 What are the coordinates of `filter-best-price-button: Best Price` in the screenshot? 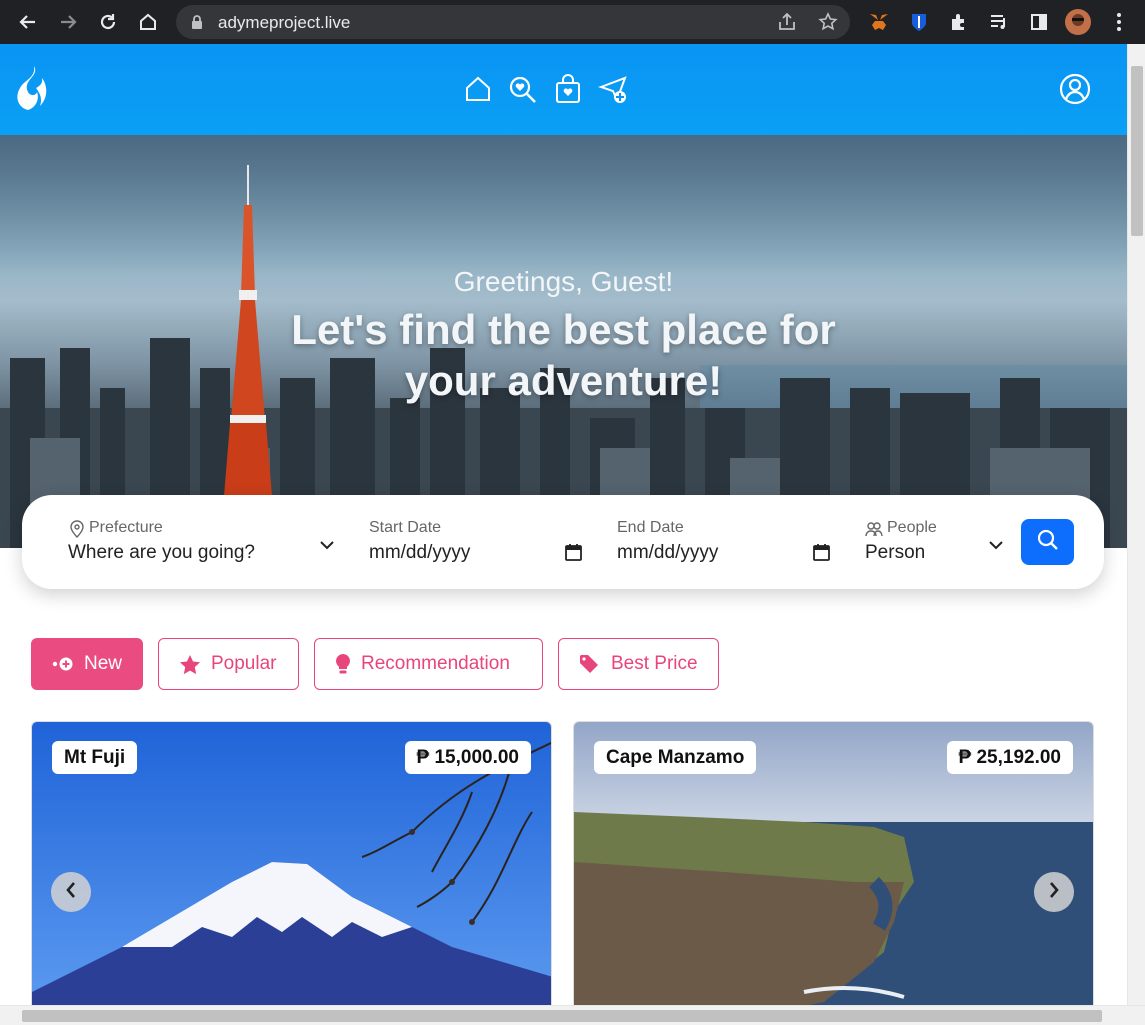 It's located at (638, 664).